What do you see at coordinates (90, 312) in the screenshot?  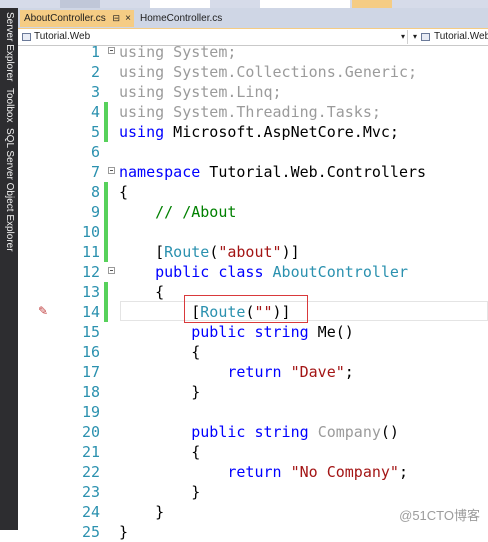 I see `line-number: 14` at bounding box center [90, 312].